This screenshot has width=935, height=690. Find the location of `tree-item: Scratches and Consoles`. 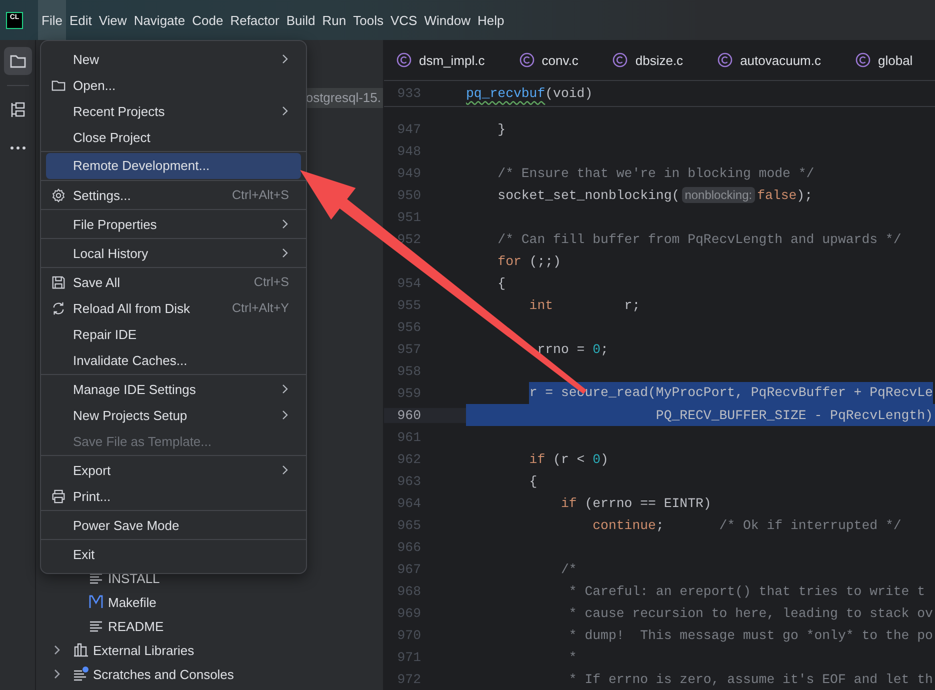

tree-item: Scratches and Consoles is located at coordinates (163, 674).